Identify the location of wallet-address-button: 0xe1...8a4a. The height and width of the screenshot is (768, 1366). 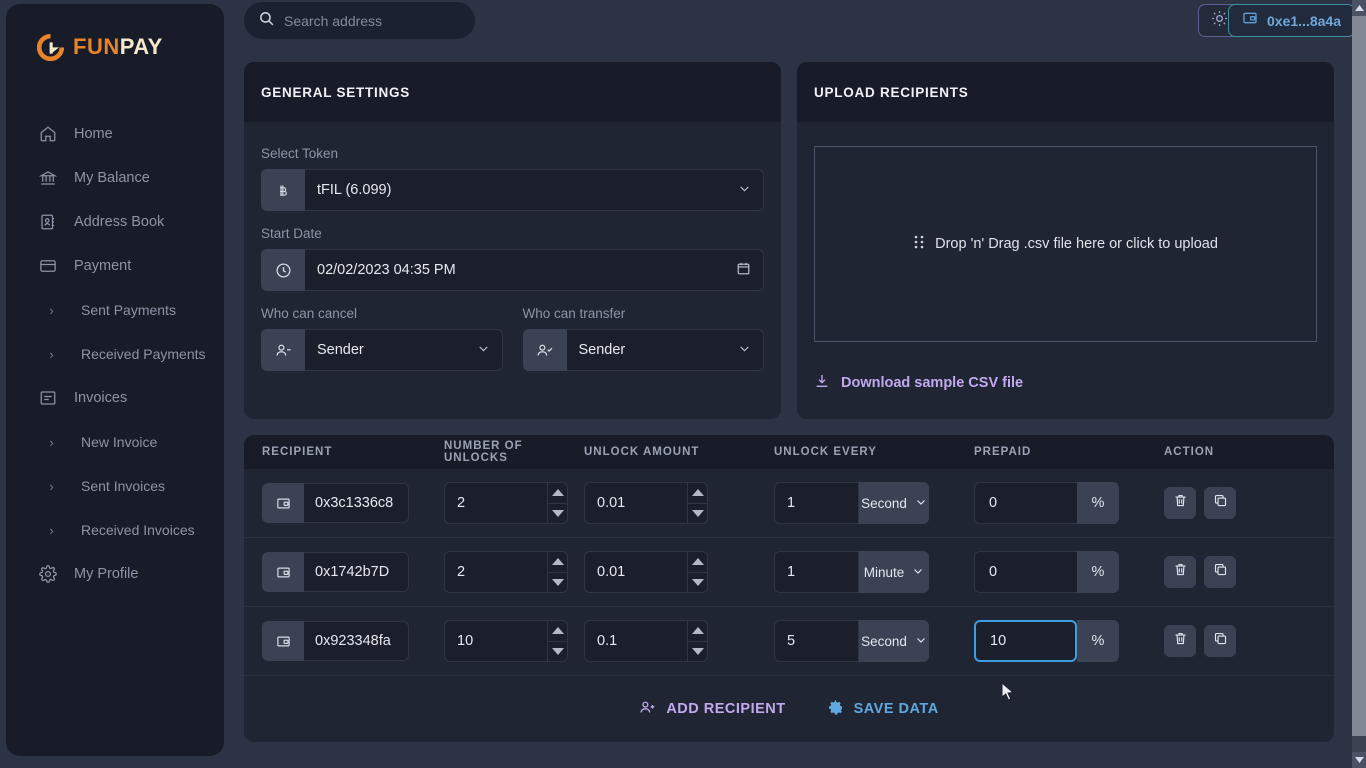
(1291, 20).